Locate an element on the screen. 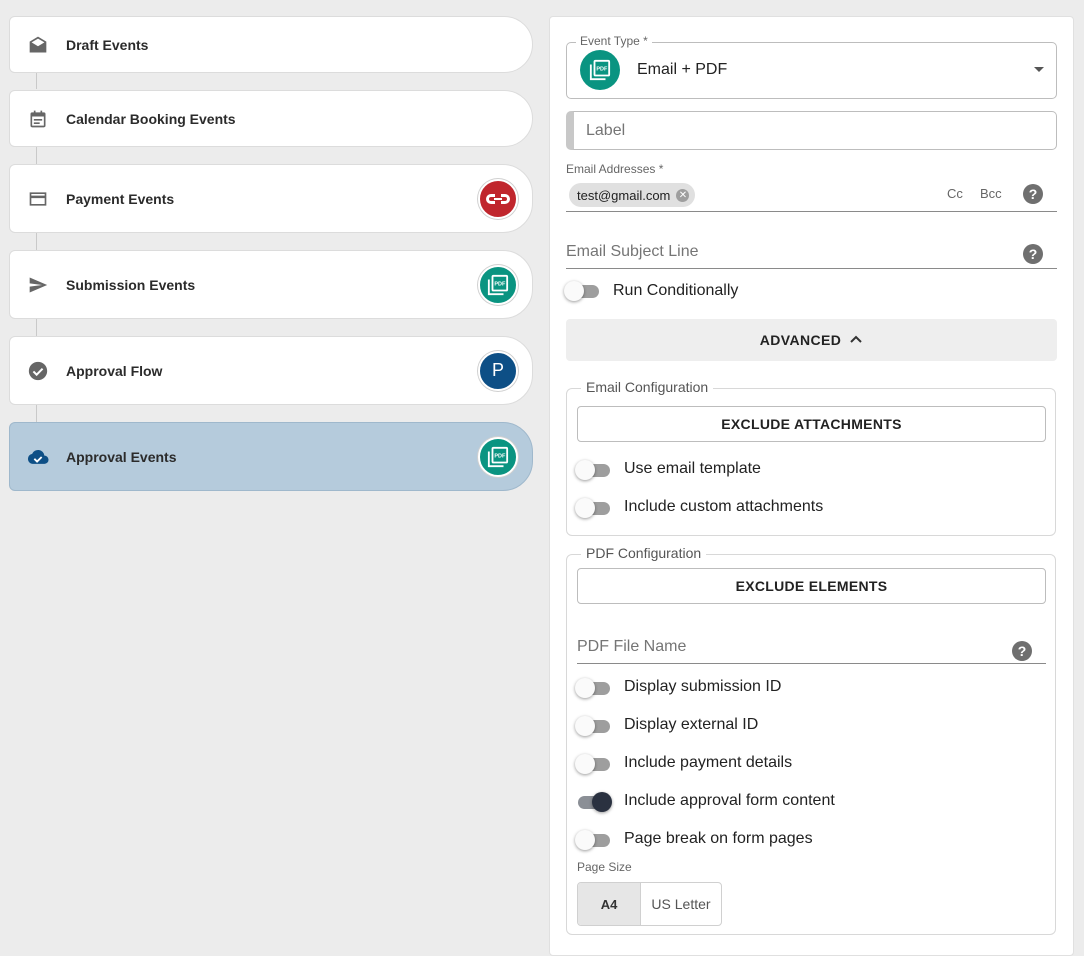  event-type-select: PDF Email + PDF is located at coordinates (811, 70).